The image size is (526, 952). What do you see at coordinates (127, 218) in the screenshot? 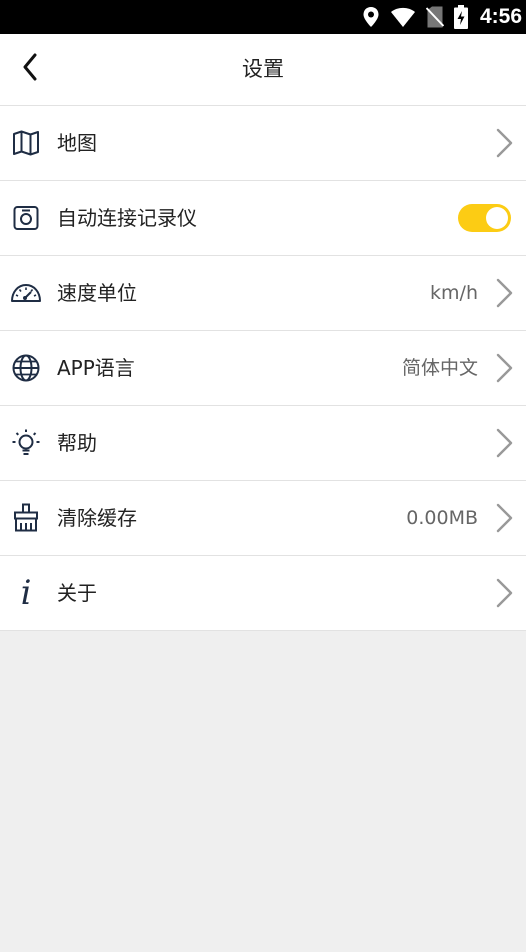
I see `settings-row-label: 自动连接记录仪` at bounding box center [127, 218].